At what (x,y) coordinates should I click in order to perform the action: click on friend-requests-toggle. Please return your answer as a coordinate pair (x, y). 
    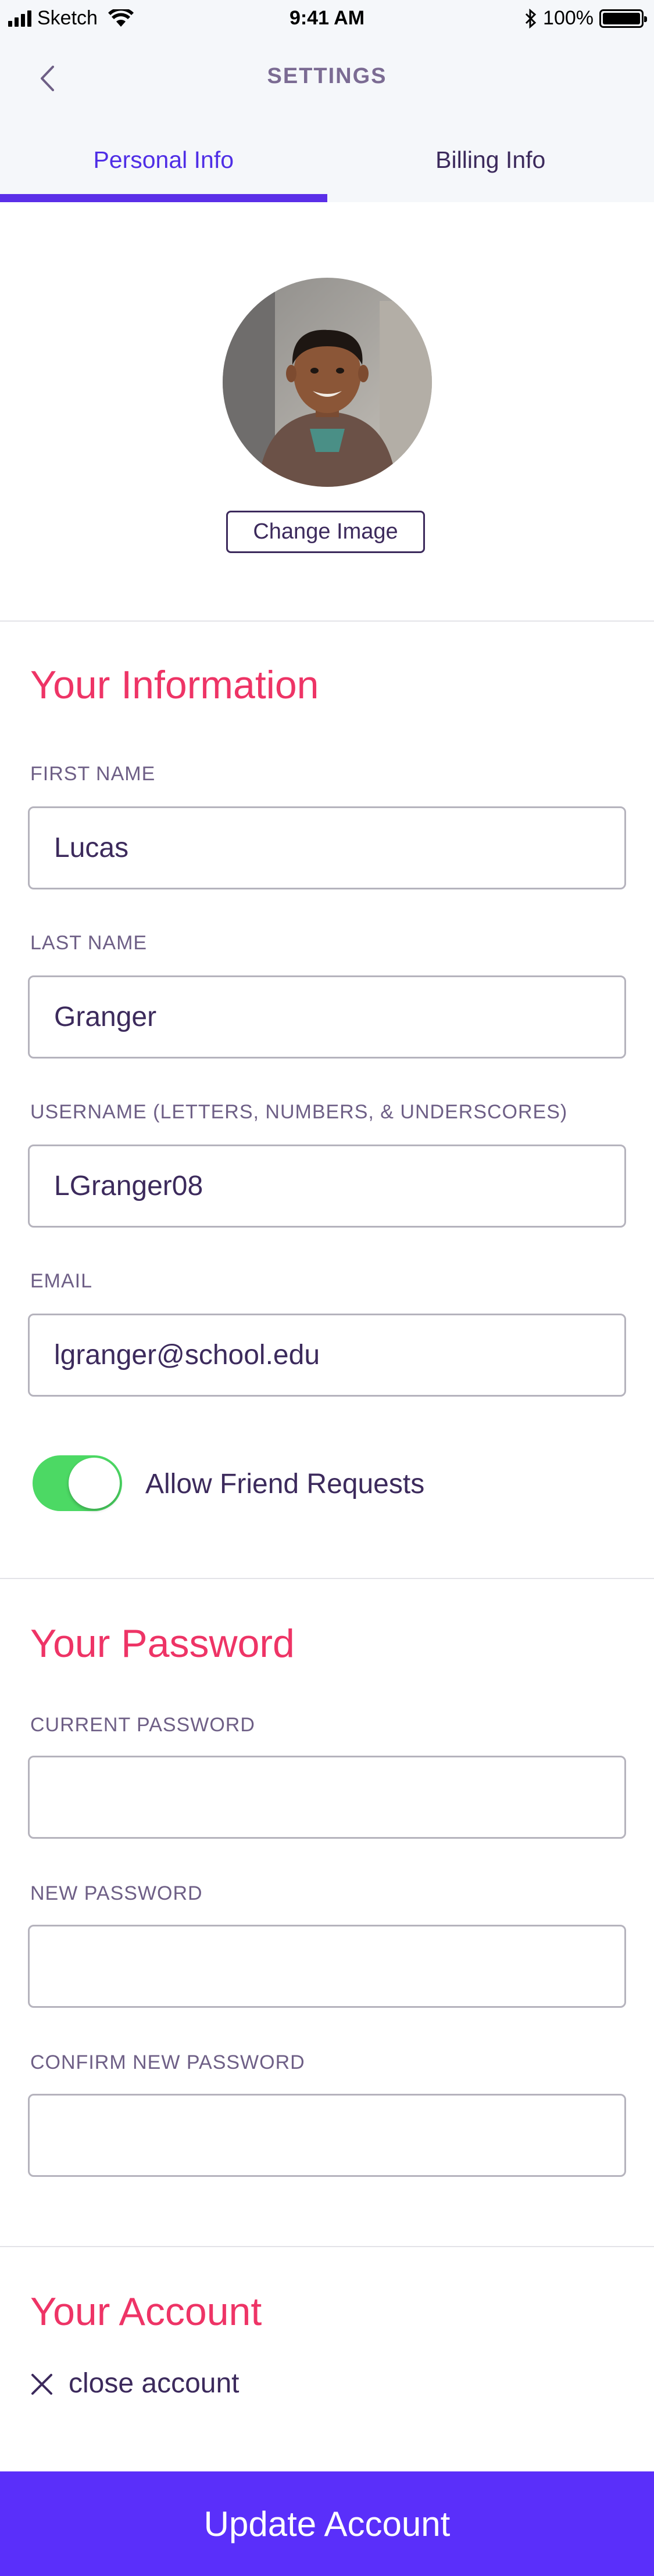
    Looking at the image, I should click on (77, 1483).